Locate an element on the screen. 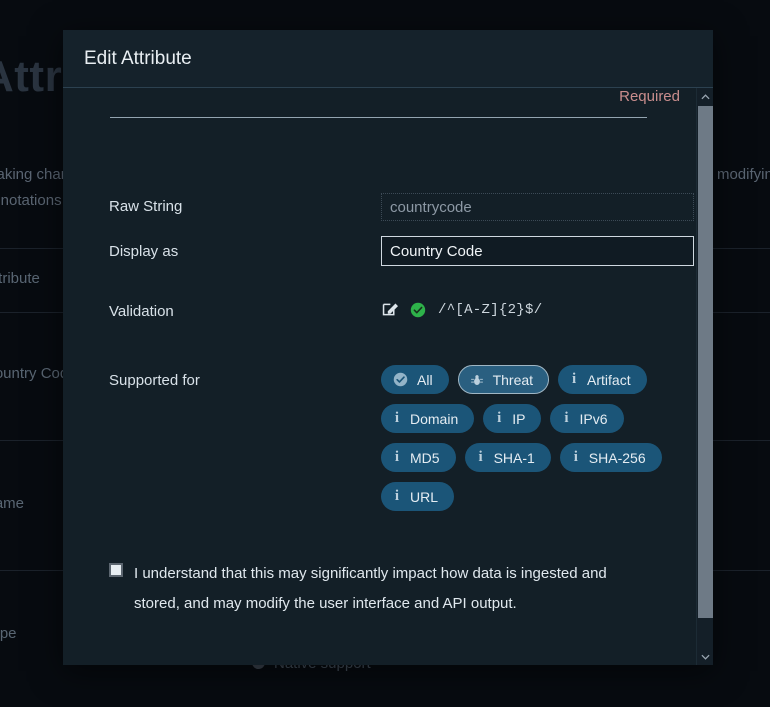  chip-md5: i MD5 is located at coordinates (418, 457).